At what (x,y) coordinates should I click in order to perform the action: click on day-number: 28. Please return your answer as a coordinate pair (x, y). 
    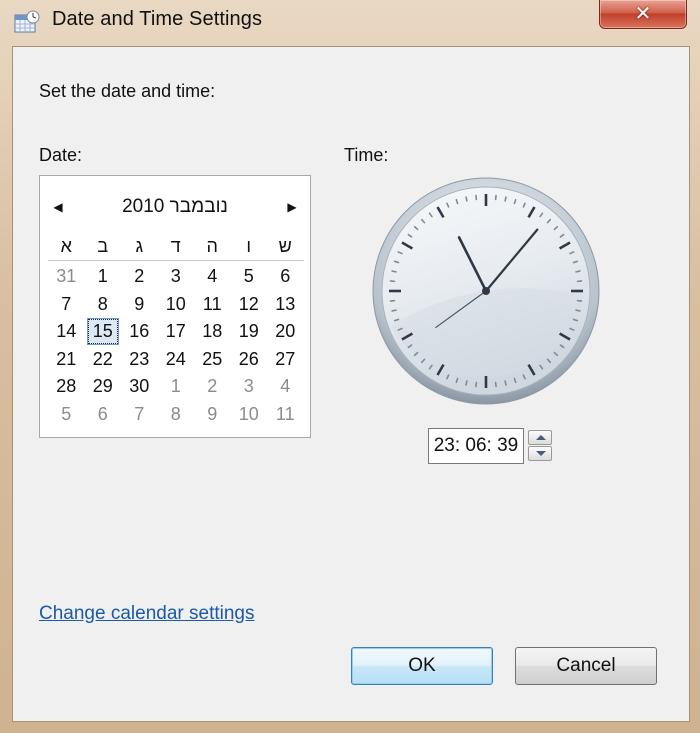
    Looking at the image, I should click on (66, 386).